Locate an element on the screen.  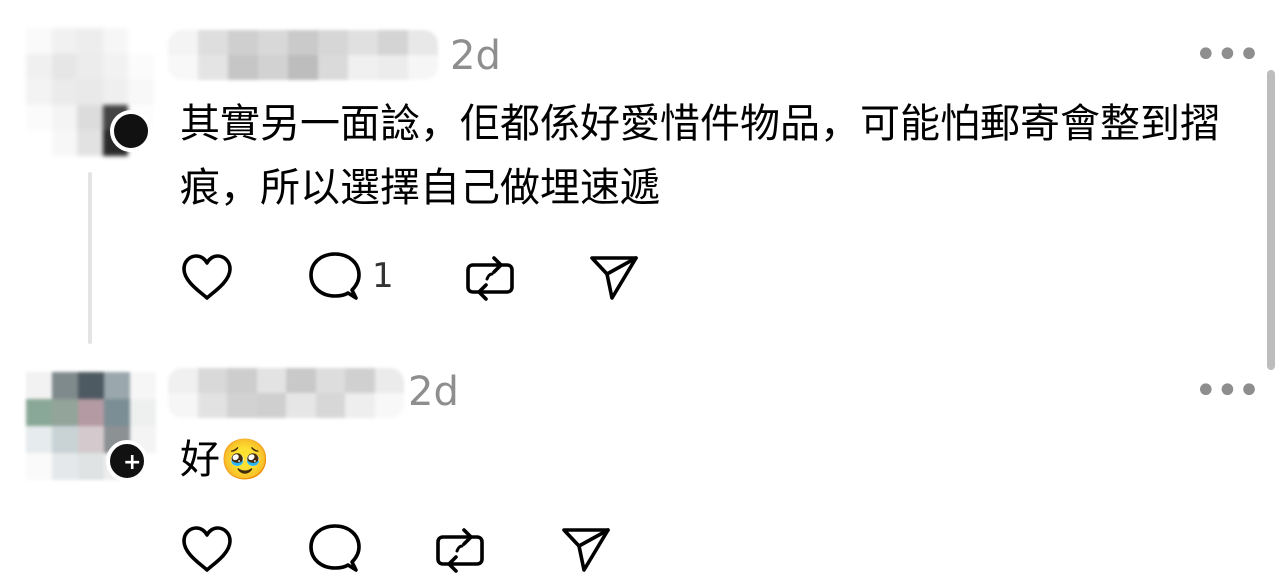
follow-badge-icon: + is located at coordinates (127, 461).